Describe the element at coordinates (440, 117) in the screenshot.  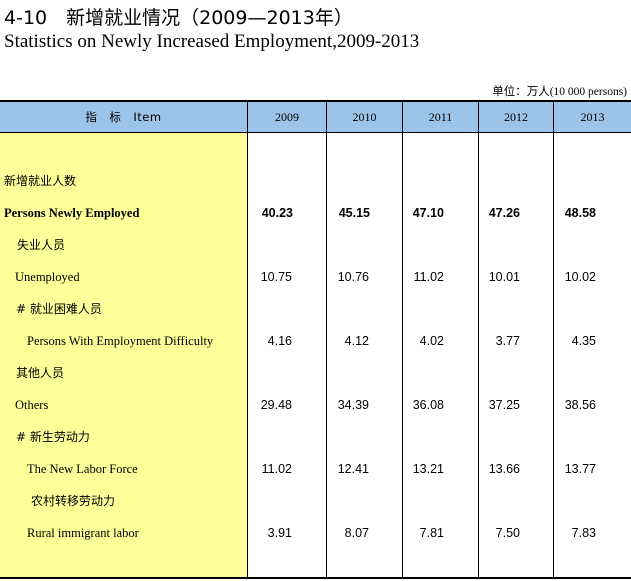
I see `header-year-2011: 2011` at that location.